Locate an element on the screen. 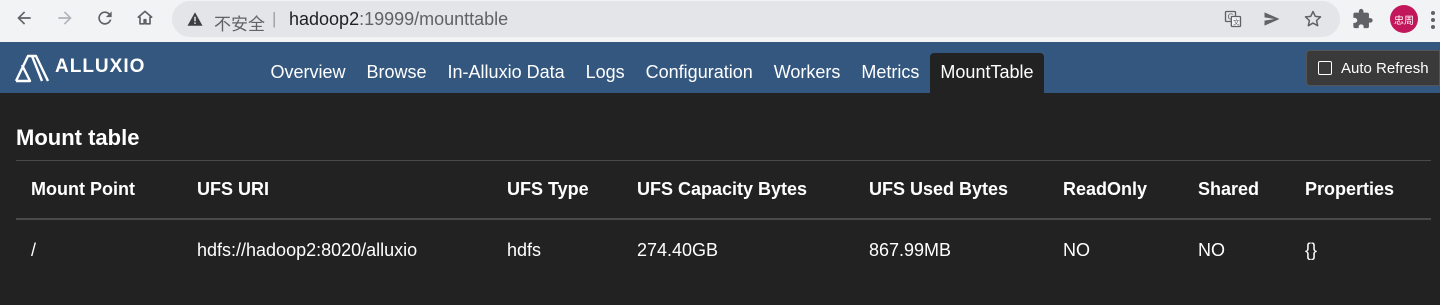 The image size is (1440, 305). cell-properties: {} is located at coordinates (1311, 249).